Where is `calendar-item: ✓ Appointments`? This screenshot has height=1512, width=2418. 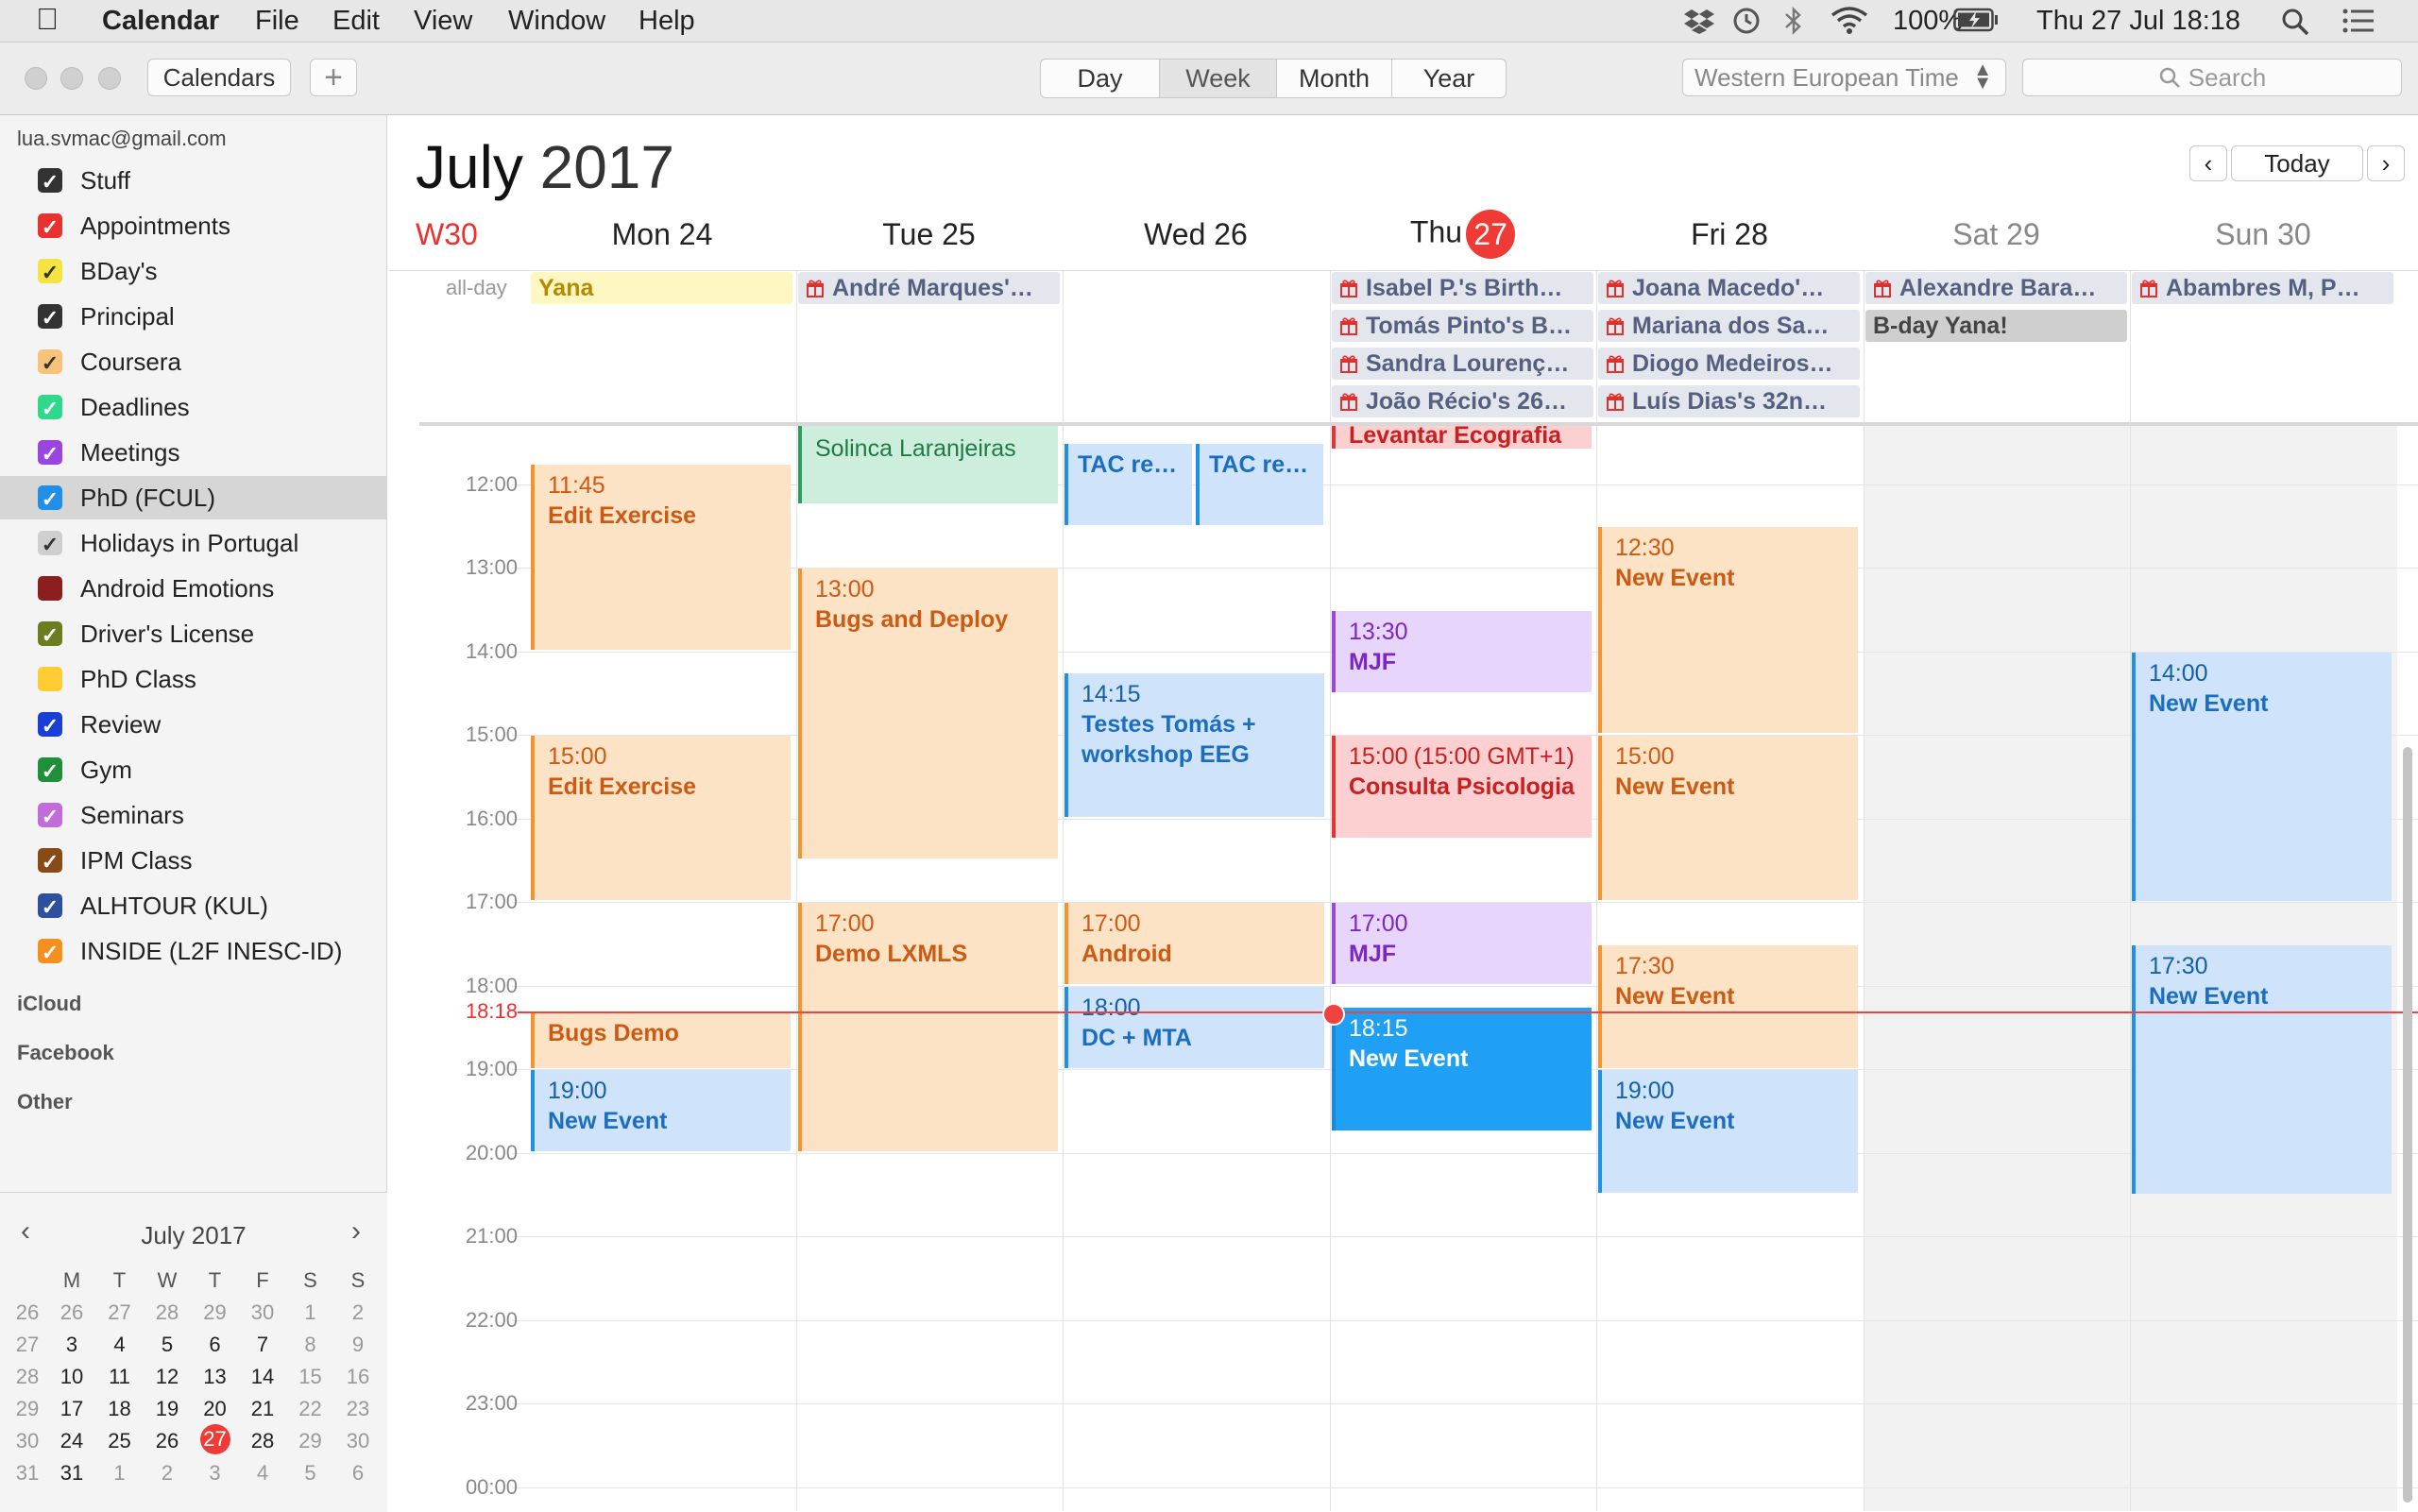
calendar-item: ✓ Appointments is located at coordinates (193, 226).